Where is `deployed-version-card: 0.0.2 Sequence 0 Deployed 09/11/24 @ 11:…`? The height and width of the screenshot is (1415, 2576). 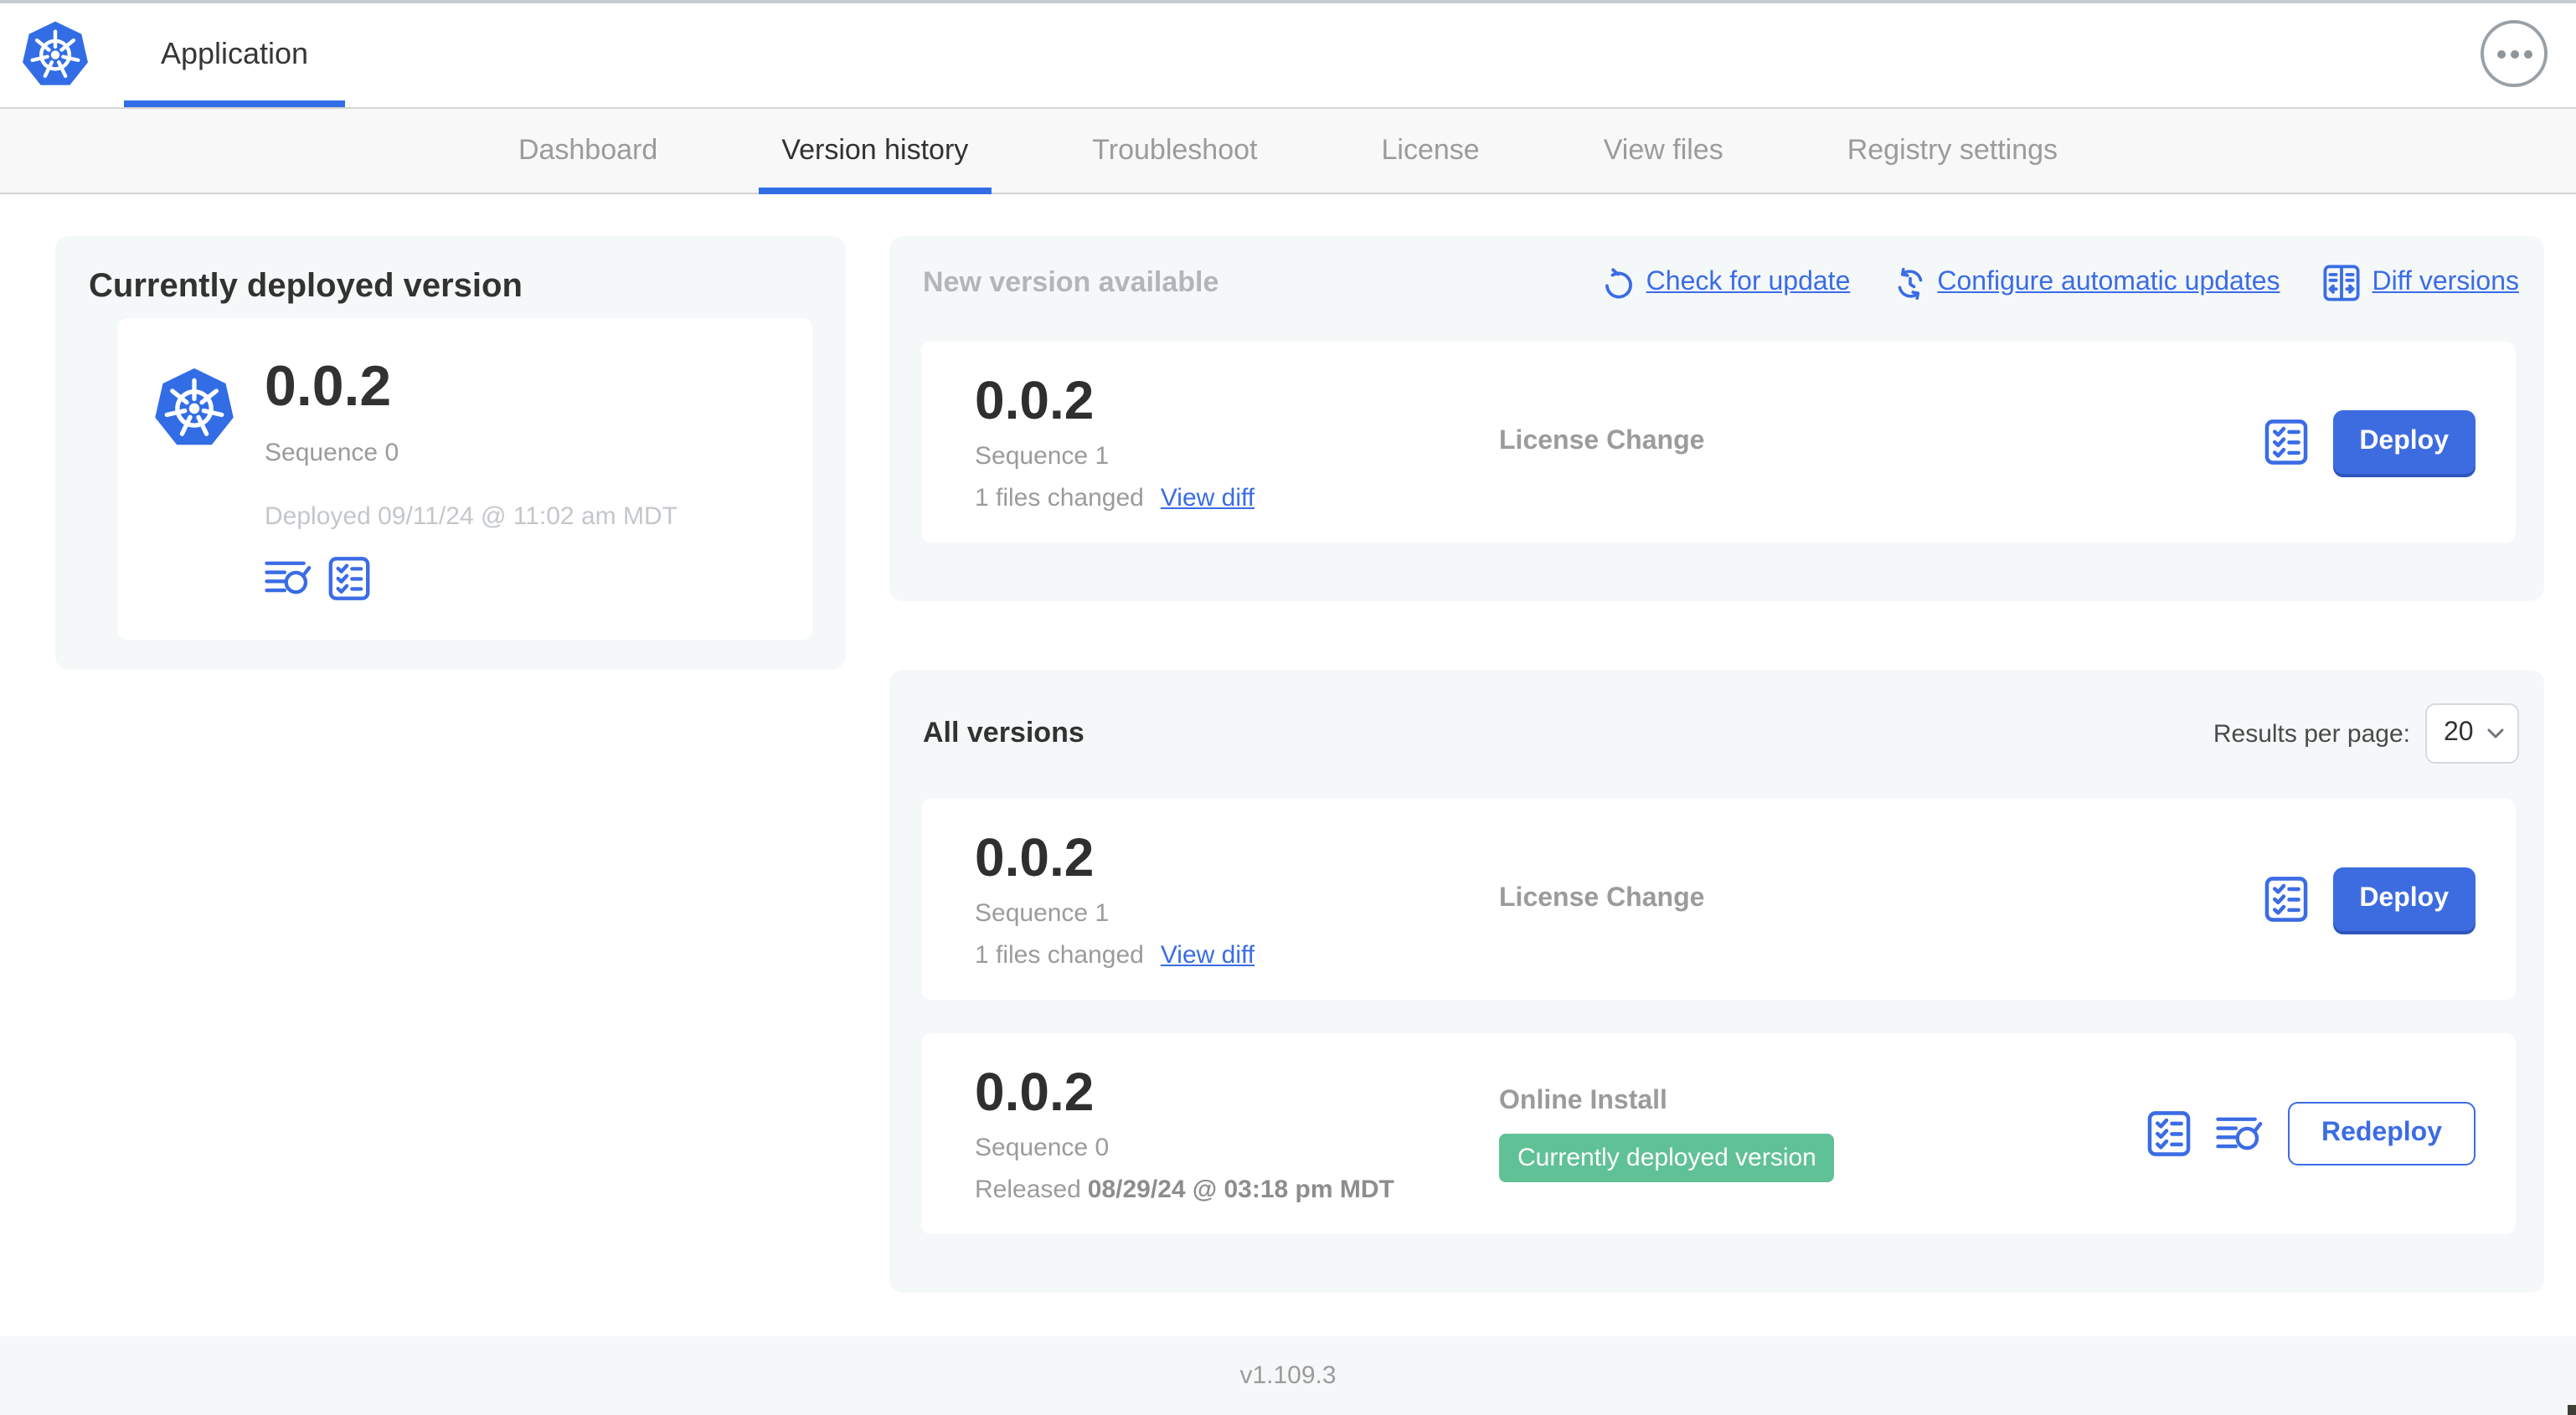 deployed-version-card: 0.0.2 Sequence 0 Deployed 09/11/24 @ 11:… is located at coordinates (464, 479).